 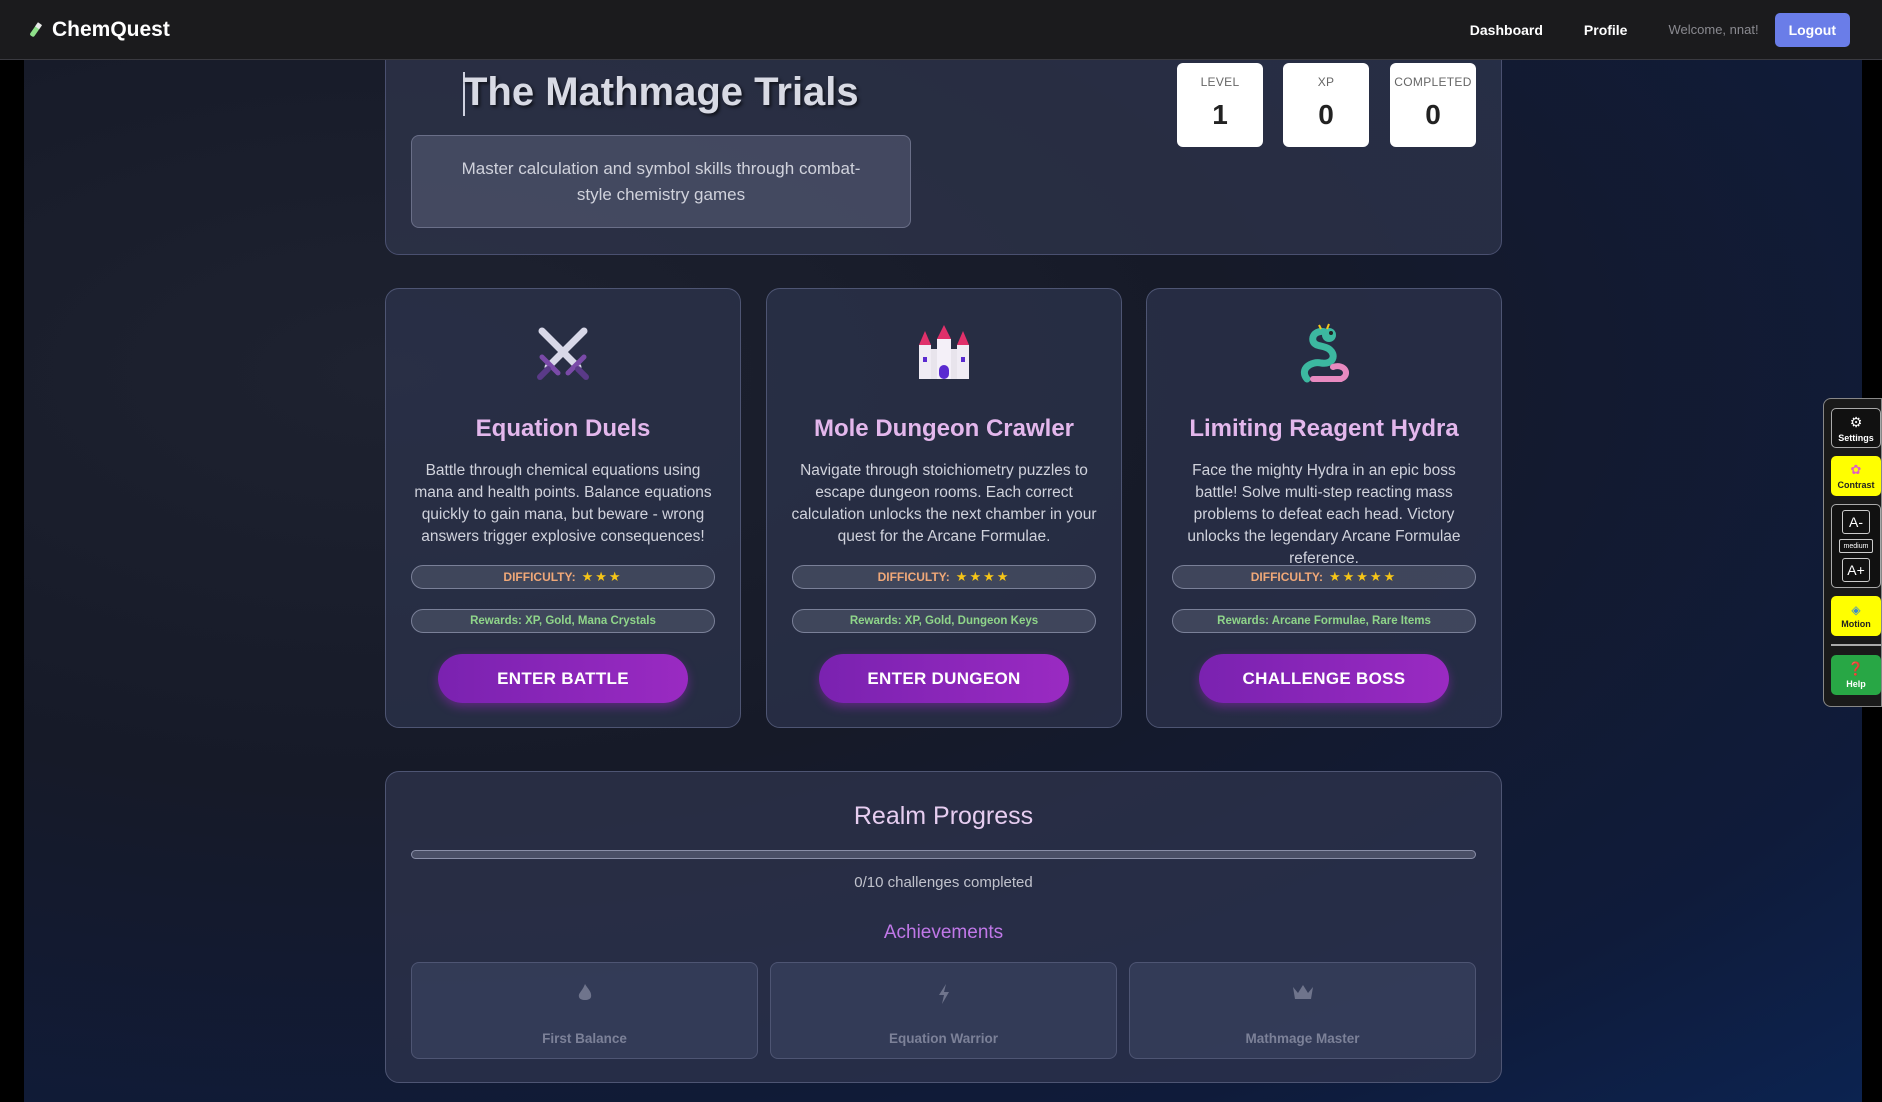 What do you see at coordinates (1220, 114) in the screenshot?
I see `stat-value: 1` at bounding box center [1220, 114].